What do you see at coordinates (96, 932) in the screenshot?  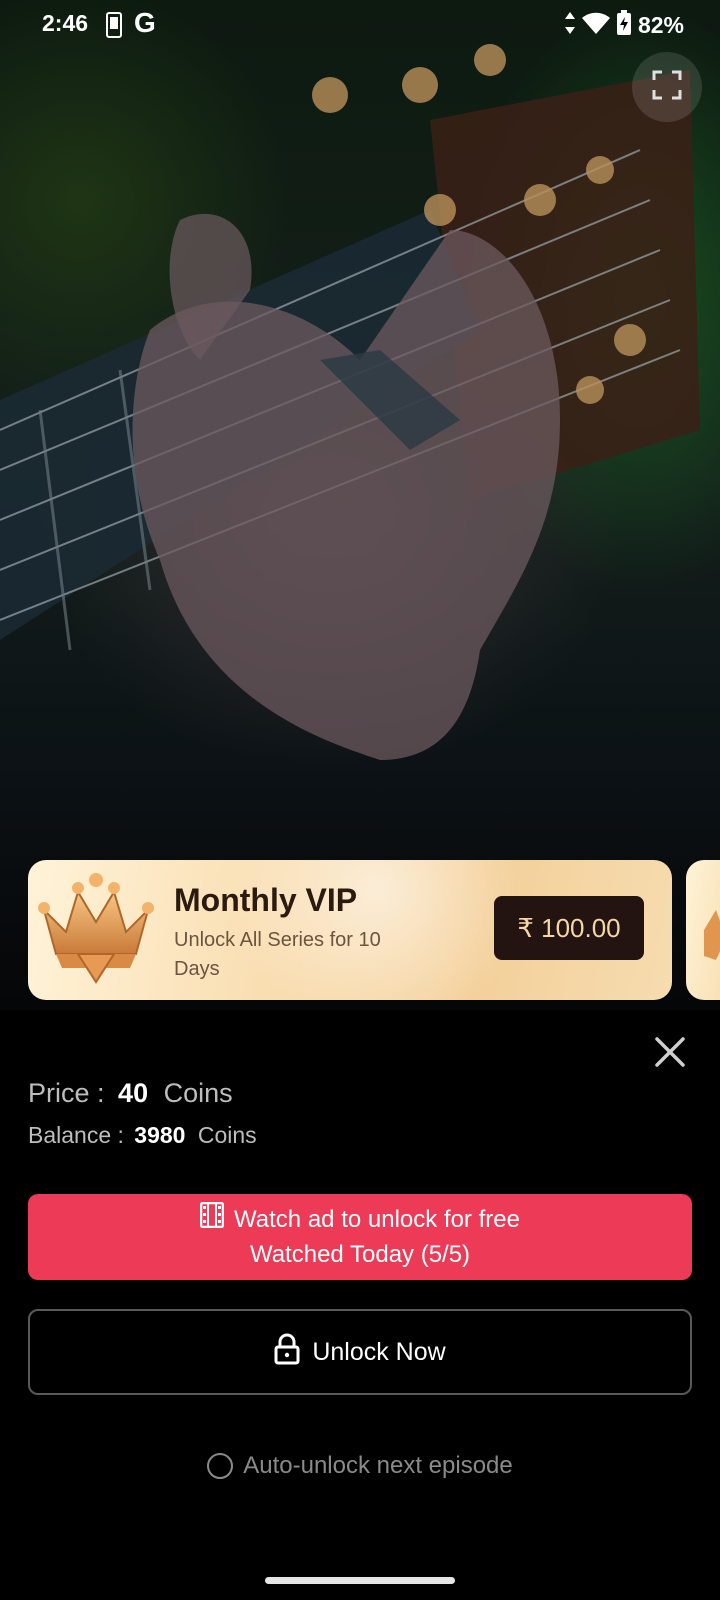 I see `crown-icon` at bounding box center [96, 932].